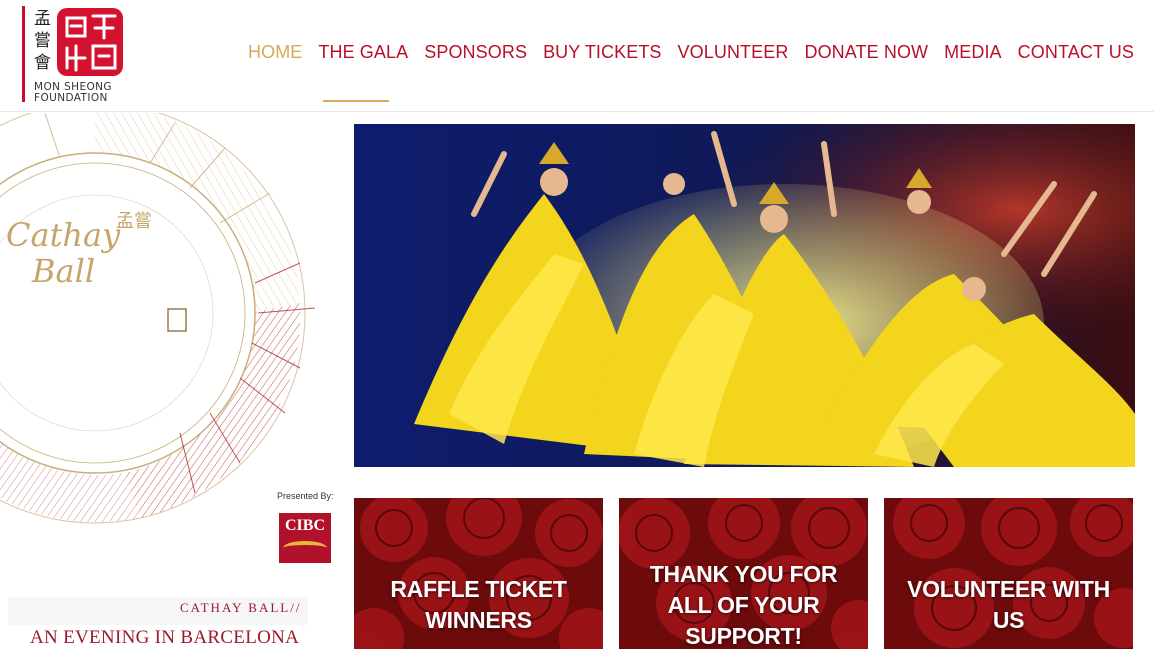  Describe the element at coordinates (478, 605) in the screenshot. I see `tile-label: RAFFLE TICKET WINNERS` at that location.